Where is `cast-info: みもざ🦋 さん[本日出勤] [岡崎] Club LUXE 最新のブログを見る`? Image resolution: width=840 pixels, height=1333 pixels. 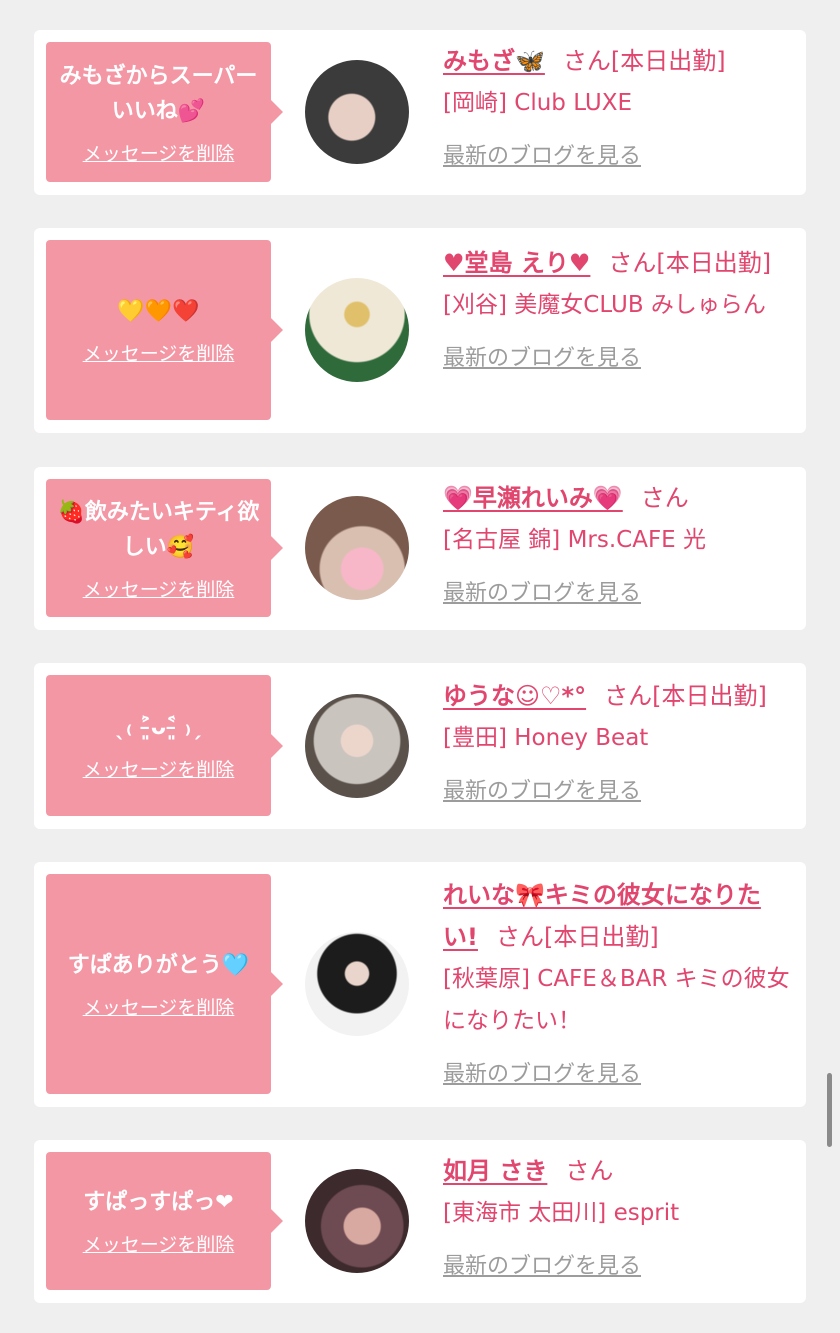
cast-info: みもざ🦋 さん[本日出勤] [岡崎] Club LUXE 最新のブログを見る is located at coordinates (618, 109).